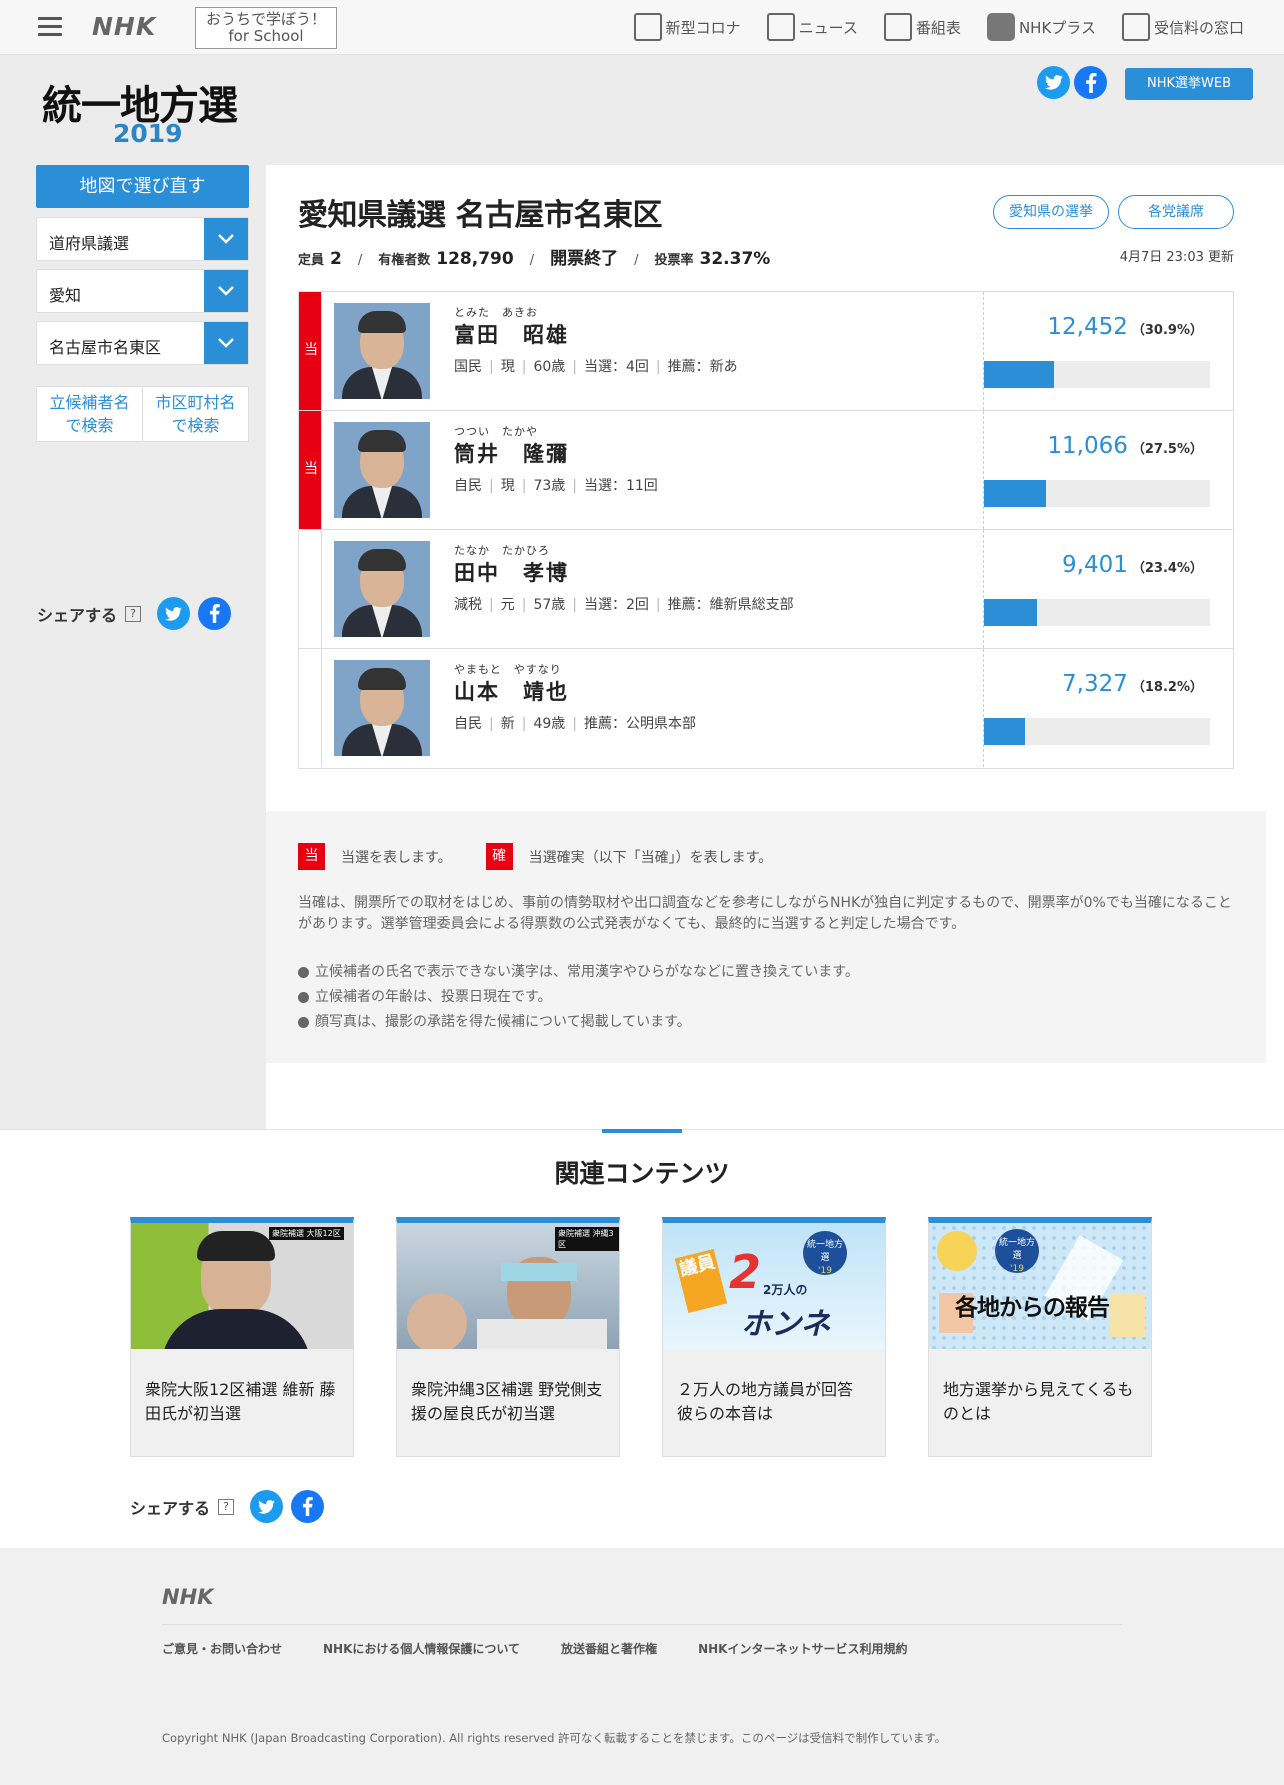 Image resolution: width=1284 pixels, height=1785 pixels. Describe the element at coordinates (222, 1648) in the screenshot. I see `footer-link-contact: ご意見・お問い合わせ` at that location.